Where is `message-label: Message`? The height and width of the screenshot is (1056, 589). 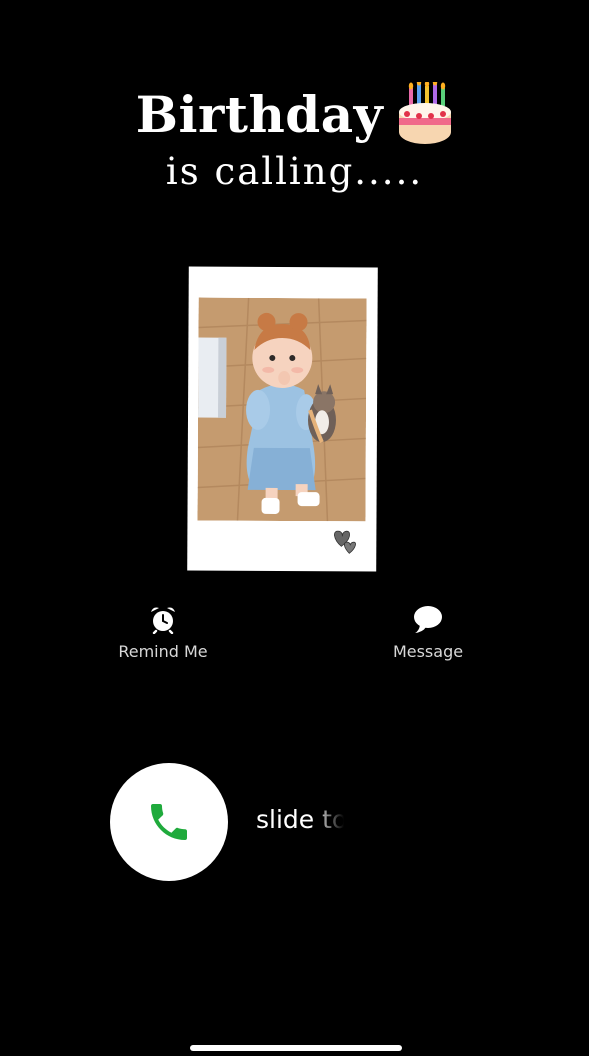
message-label: Message is located at coordinates (428, 651).